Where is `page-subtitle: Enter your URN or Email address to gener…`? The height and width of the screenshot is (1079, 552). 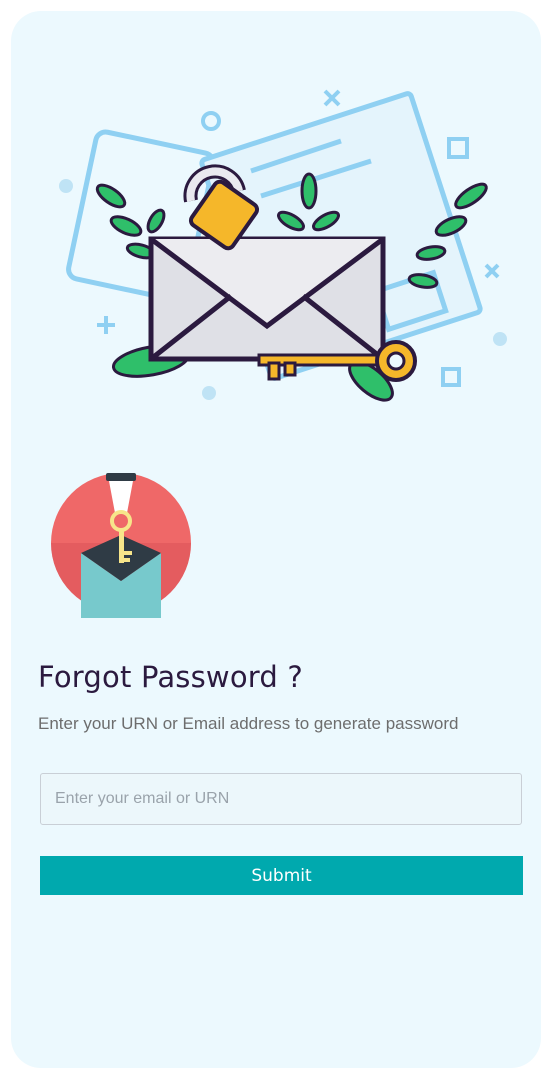
page-subtitle: Enter your URN or Email address to gener… is located at coordinates (248, 723).